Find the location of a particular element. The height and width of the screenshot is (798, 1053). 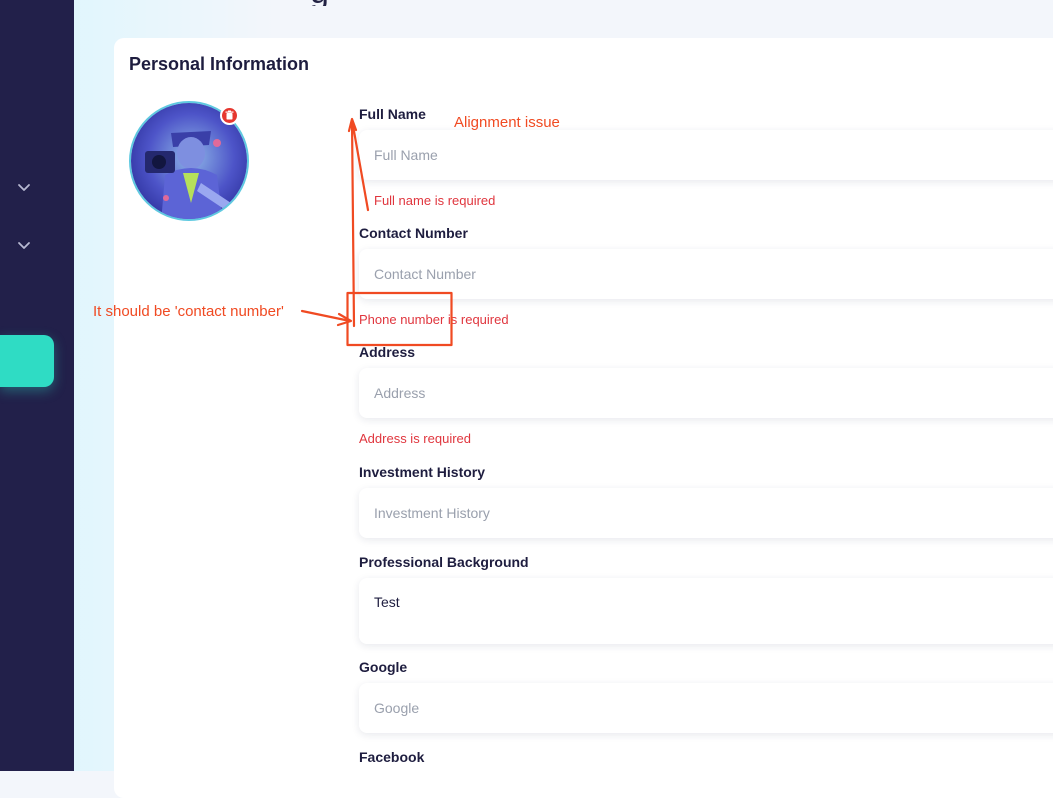

full-name-error: Full name is required is located at coordinates (435, 200).